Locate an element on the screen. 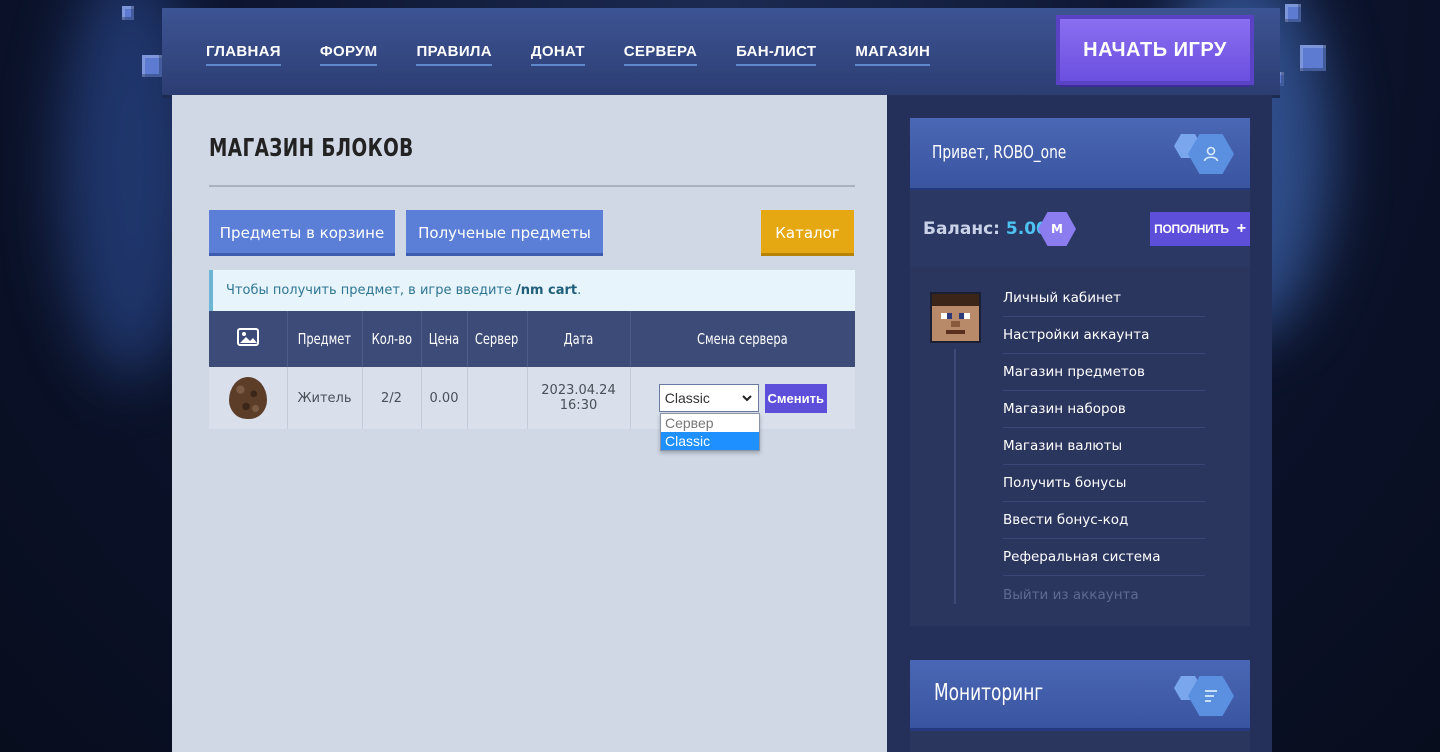  balance-label: Баланс: 5.00 is located at coordinates (985, 229).